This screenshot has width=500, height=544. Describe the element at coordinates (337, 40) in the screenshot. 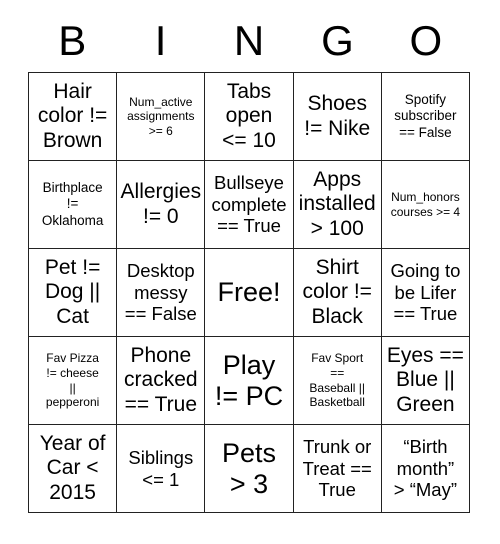

I see `header-letter-g: G` at that location.